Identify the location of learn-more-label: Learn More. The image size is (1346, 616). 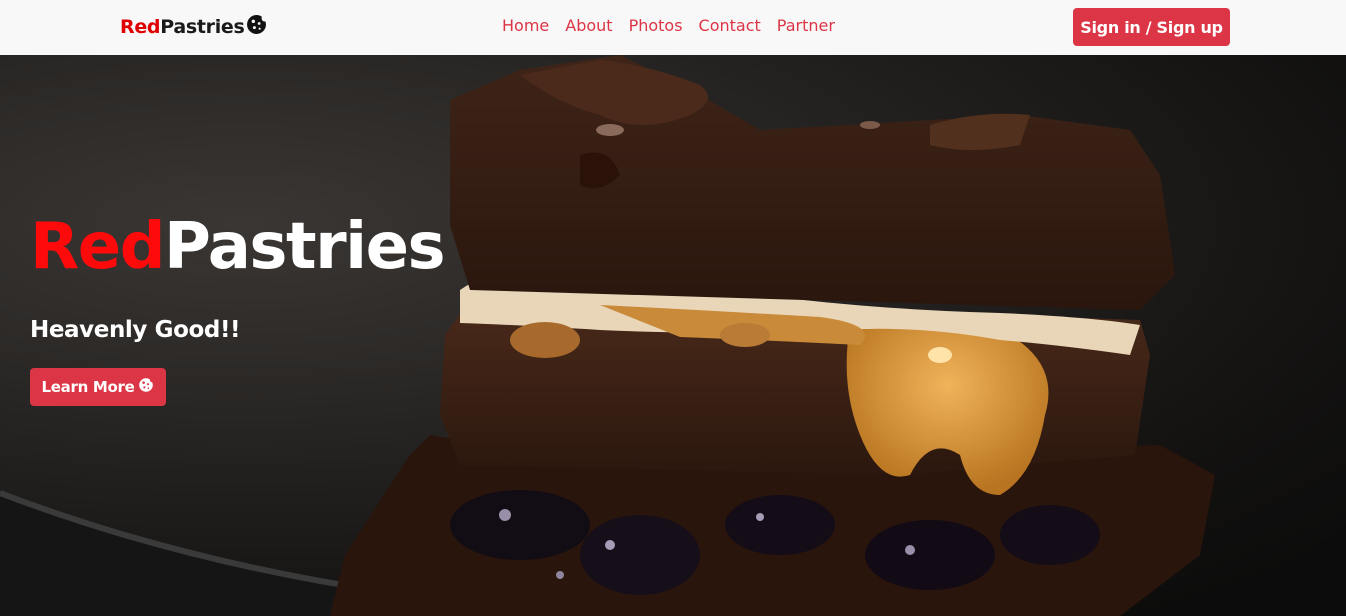
(88, 387).